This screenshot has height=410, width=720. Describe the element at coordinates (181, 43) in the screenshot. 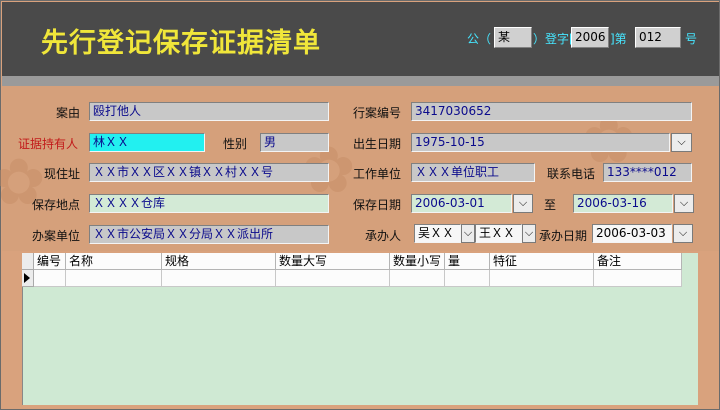

I see `page-title: 先行登记保存证据清单` at that location.